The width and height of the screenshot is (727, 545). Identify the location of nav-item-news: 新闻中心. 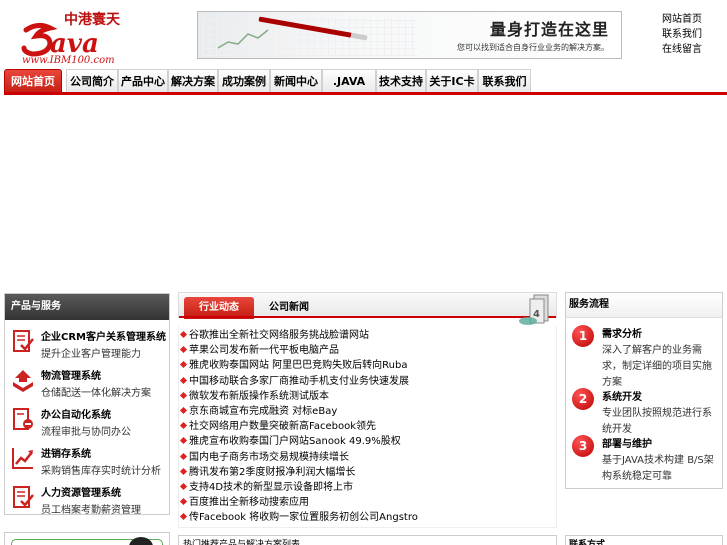
(296, 80).